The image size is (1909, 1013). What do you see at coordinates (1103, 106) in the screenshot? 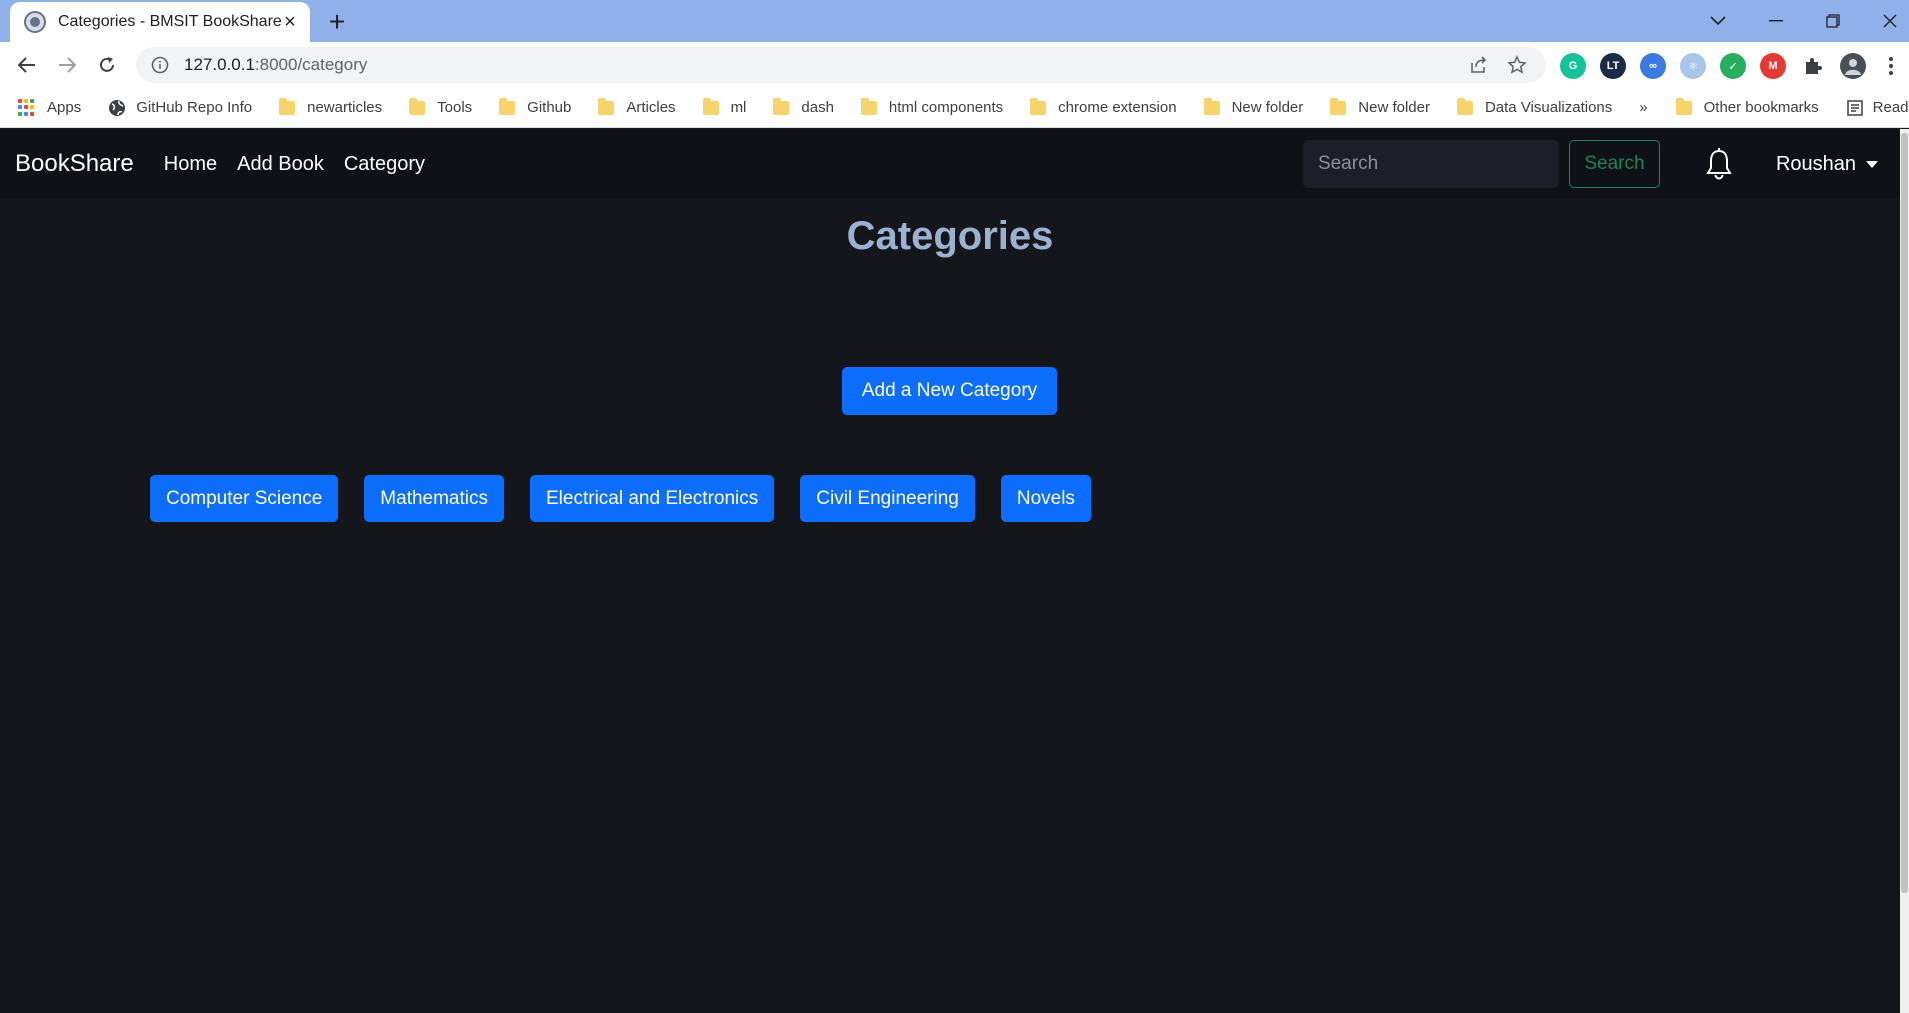
I see `bookmark-folder: chrome extension` at bounding box center [1103, 106].